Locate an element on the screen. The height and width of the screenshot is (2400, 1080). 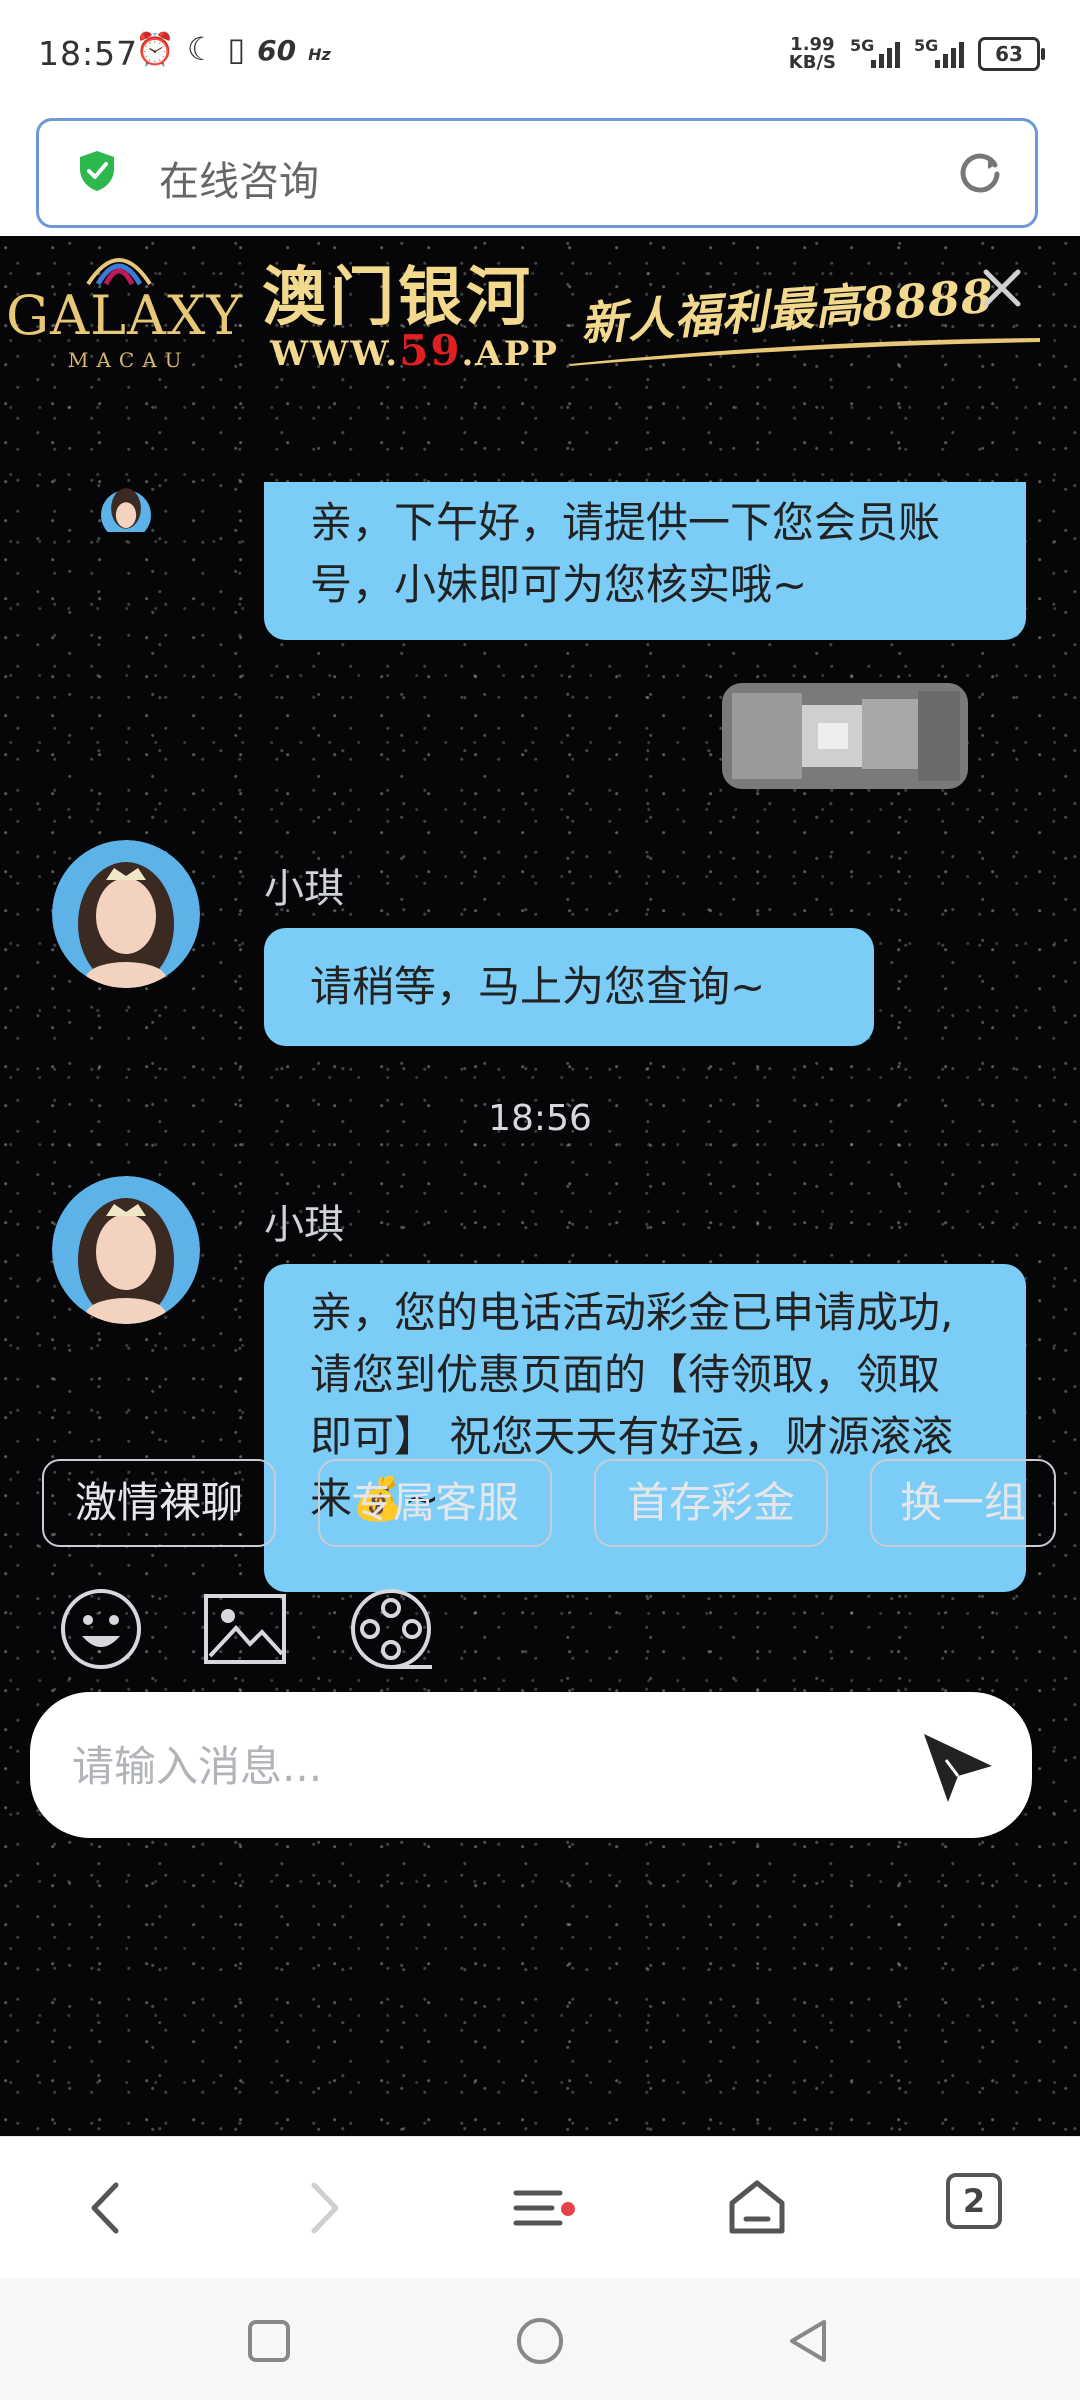
back-icon is located at coordinates (107, 2208).